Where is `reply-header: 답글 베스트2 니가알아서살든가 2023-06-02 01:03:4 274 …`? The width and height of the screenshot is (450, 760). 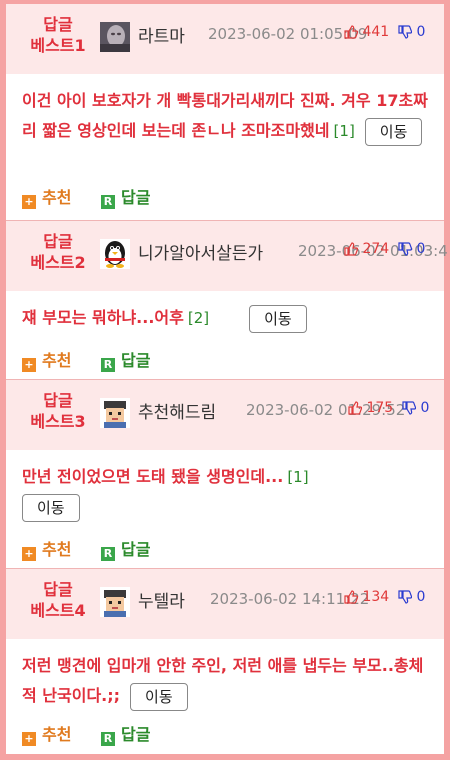 reply-header: 답글 베스트2 니가알아서살든가 2023-06-02 01:03:4 274 … is located at coordinates (227, 256).